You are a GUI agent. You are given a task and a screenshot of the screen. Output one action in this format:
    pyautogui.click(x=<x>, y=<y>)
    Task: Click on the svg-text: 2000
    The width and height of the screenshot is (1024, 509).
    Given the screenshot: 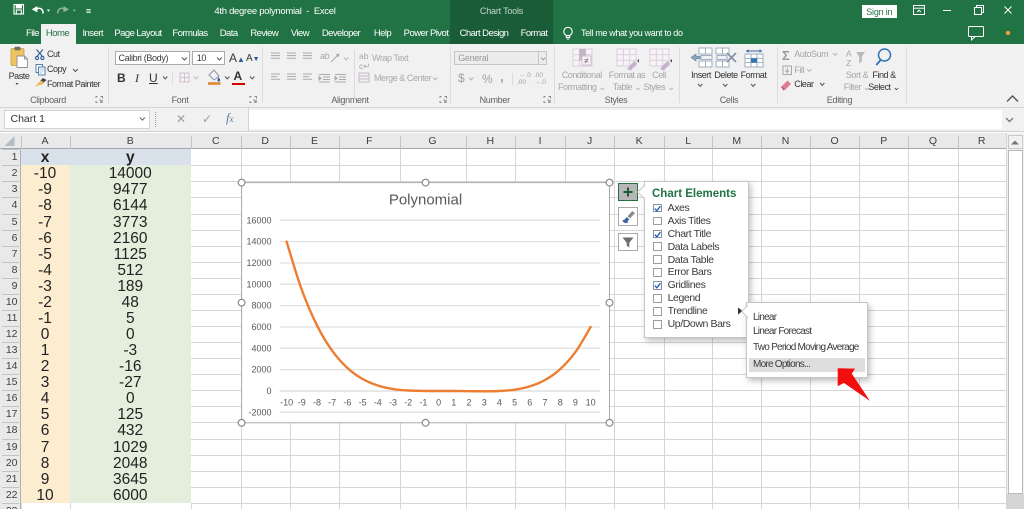 What is the action you would take?
    pyautogui.click(x=261, y=370)
    